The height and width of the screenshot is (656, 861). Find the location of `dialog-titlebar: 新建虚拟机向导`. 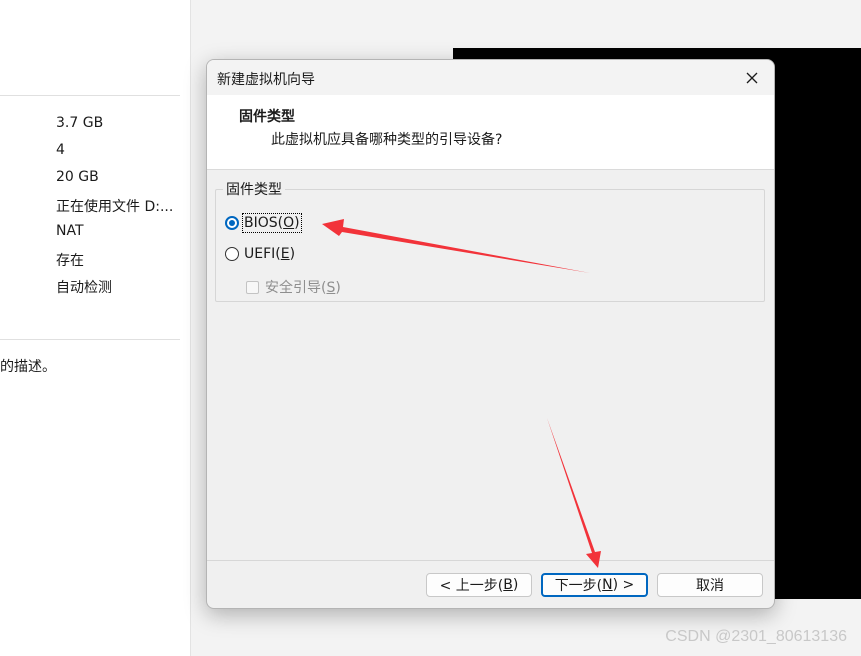

dialog-titlebar: 新建虚拟机向导 is located at coordinates (490, 77).